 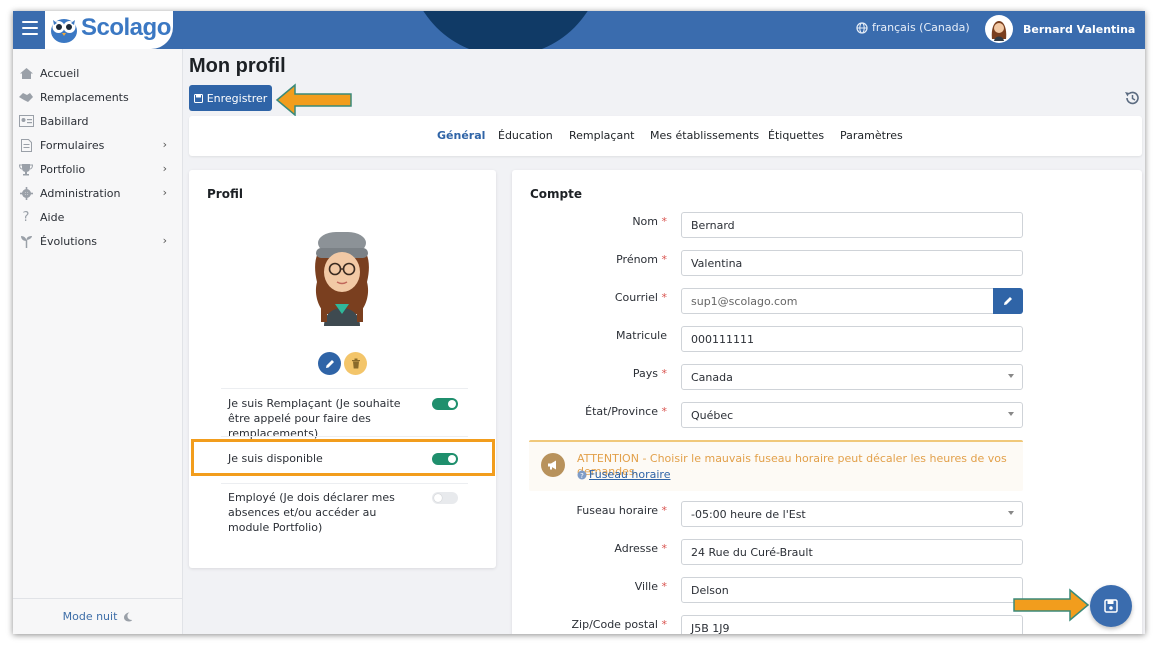 I want to click on pays-select: Canada, so click(x=852, y=377).